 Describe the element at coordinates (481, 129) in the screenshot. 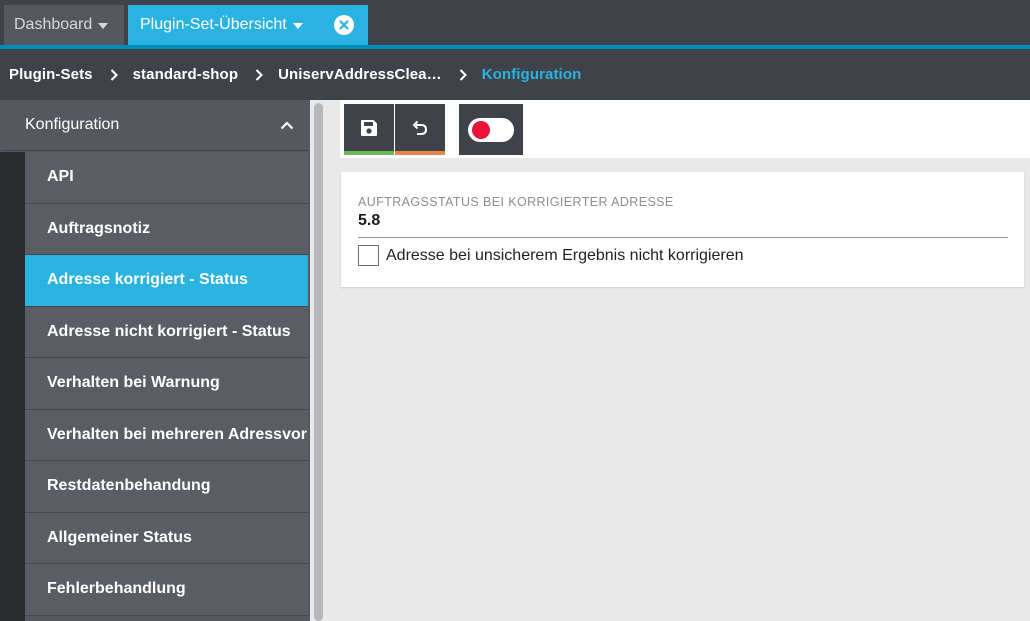

I see `toggle-knob` at that location.